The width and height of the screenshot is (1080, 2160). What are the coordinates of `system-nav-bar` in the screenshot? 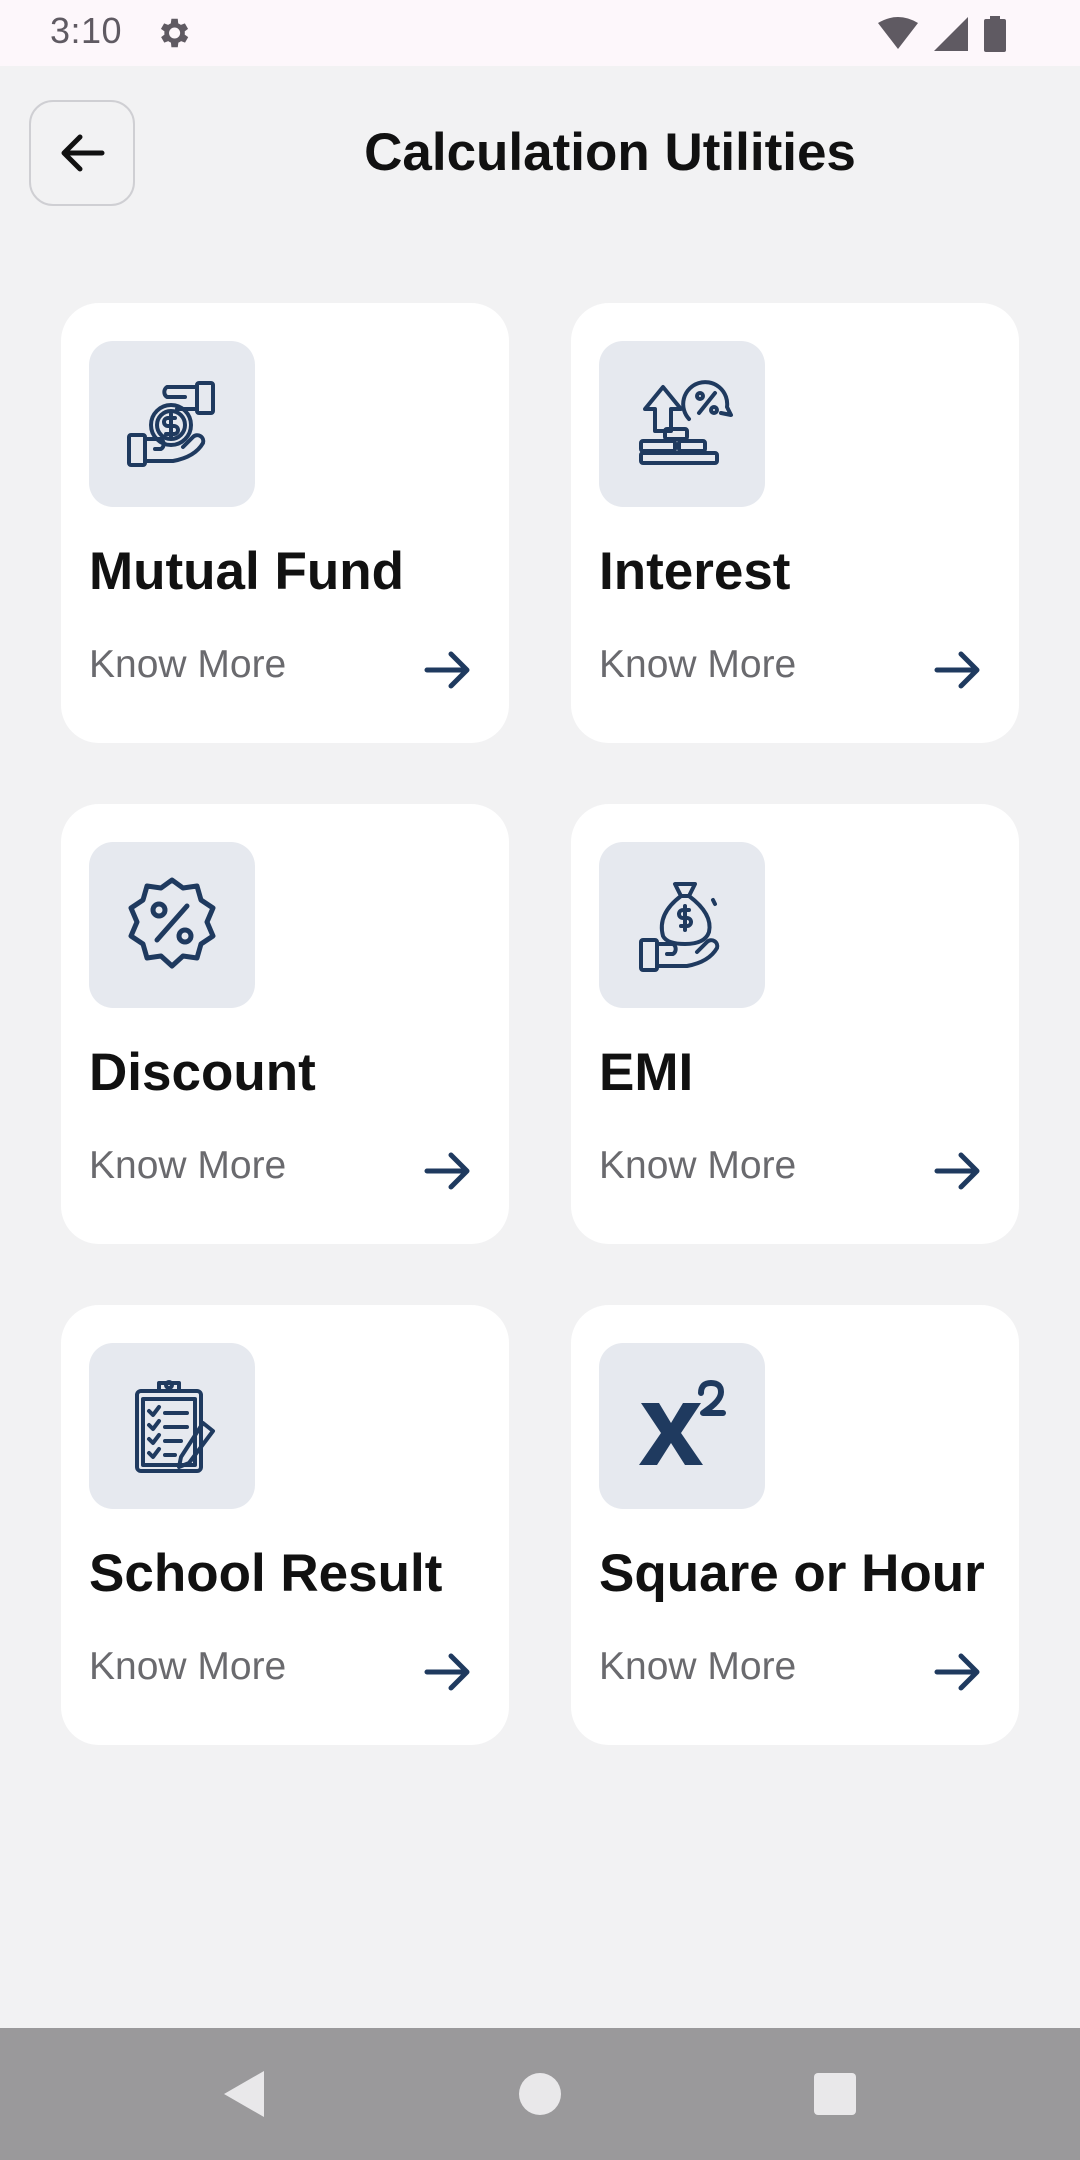 It's located at (540, 2094).